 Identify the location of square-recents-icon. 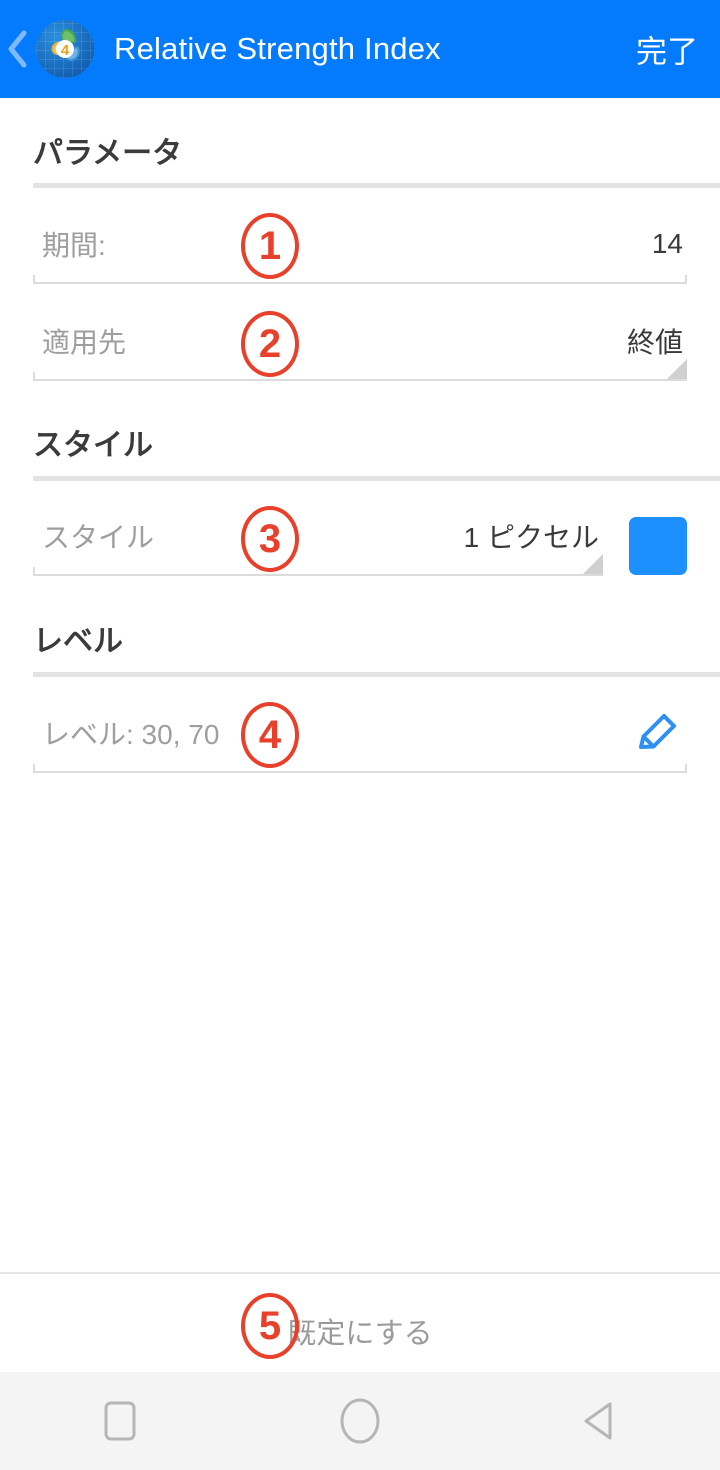
(120, 1421).